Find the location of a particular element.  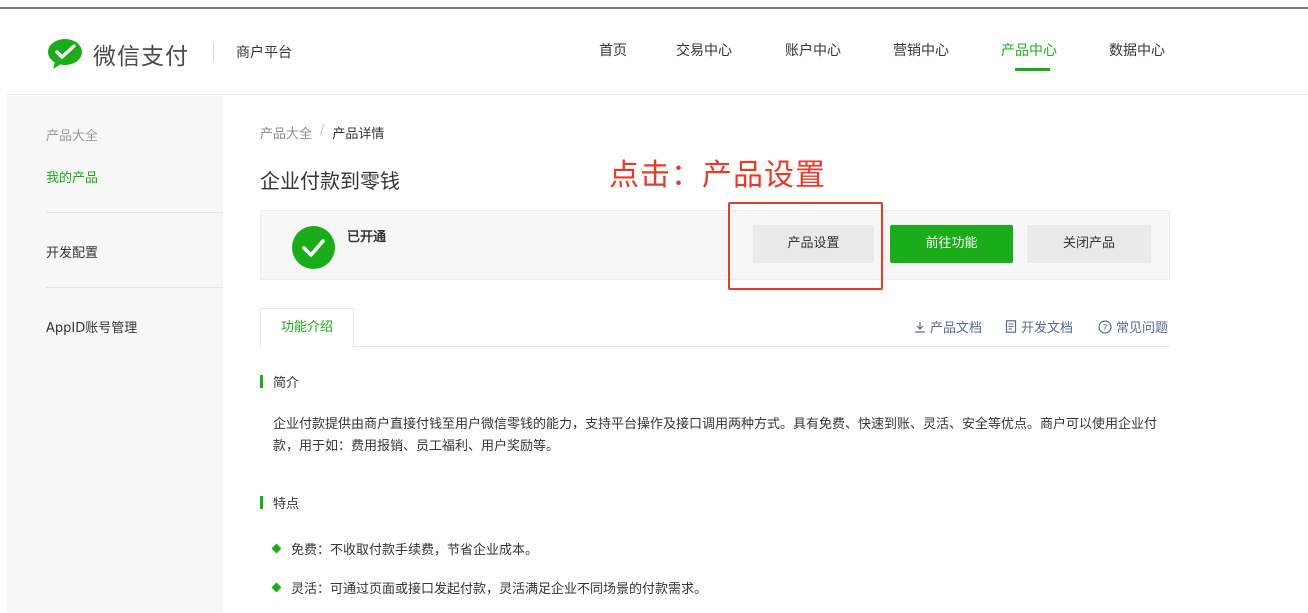

nav-active-indicator is located at coordinates (1032, 69).